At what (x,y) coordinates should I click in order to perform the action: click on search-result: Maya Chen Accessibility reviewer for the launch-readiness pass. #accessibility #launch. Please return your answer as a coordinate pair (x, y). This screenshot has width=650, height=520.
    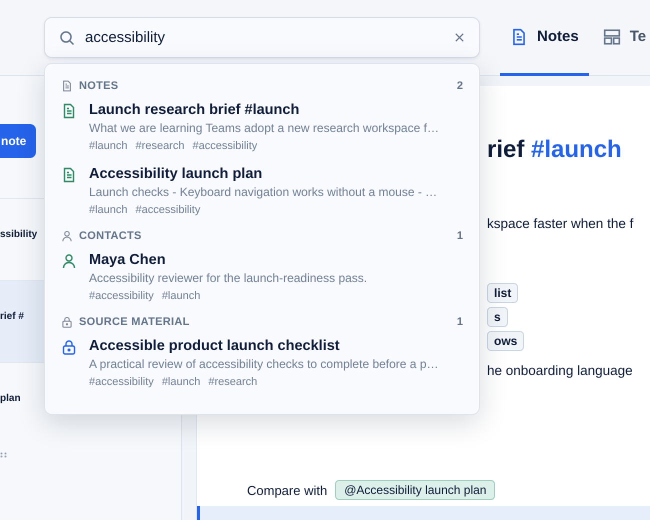
    Looking at the image, I should click on (262, 280).